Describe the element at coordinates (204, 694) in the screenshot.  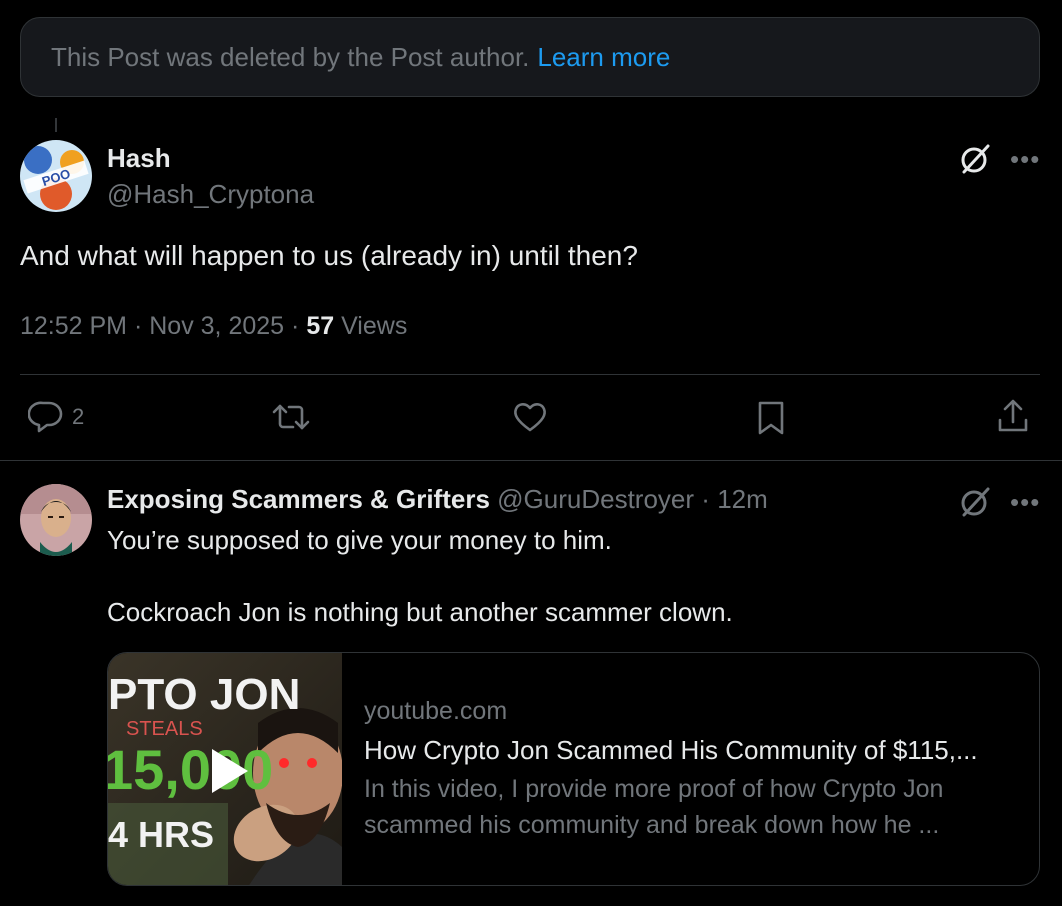
I see `thumb-title: PTO JON` at that location.